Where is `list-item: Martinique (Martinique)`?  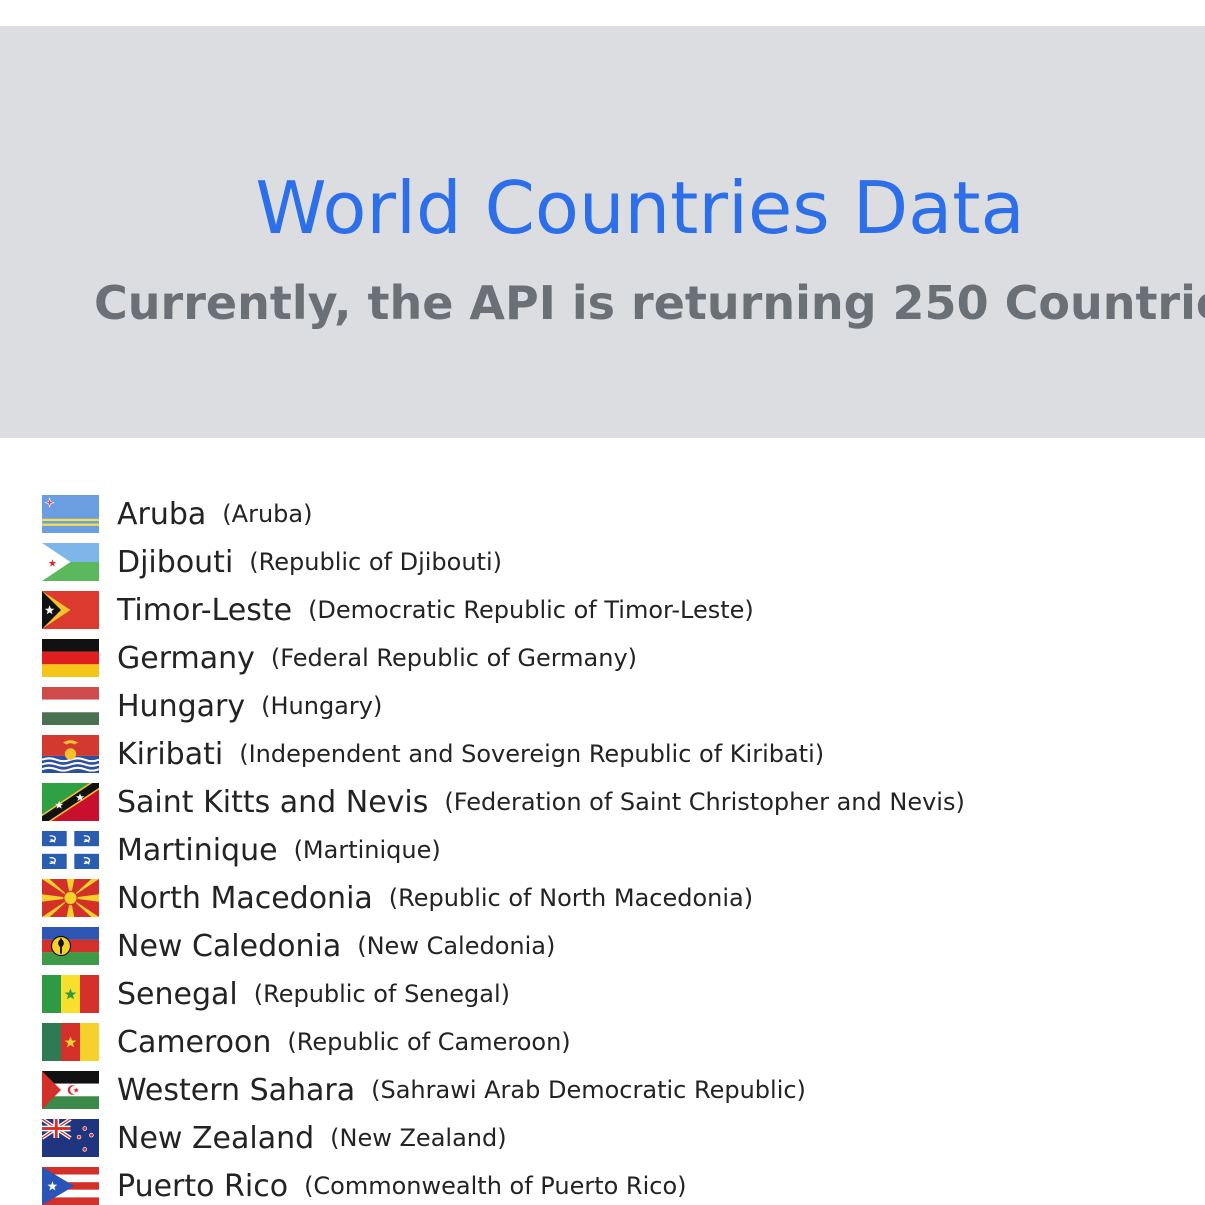
list-item: Martinique (Martinique) is located at coordinates (502, 850).